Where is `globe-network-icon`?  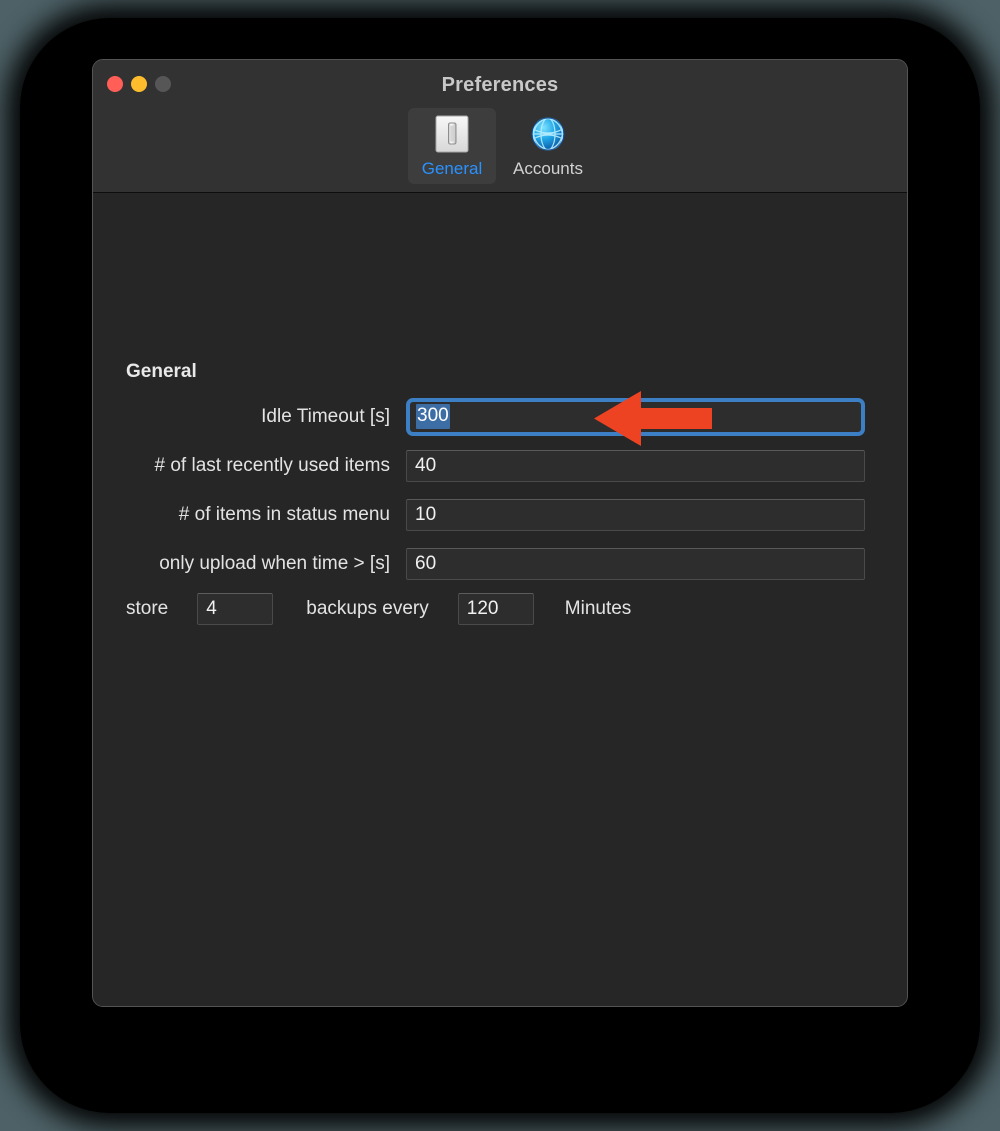
globe-network-icon is located at coordinates (548, 134).